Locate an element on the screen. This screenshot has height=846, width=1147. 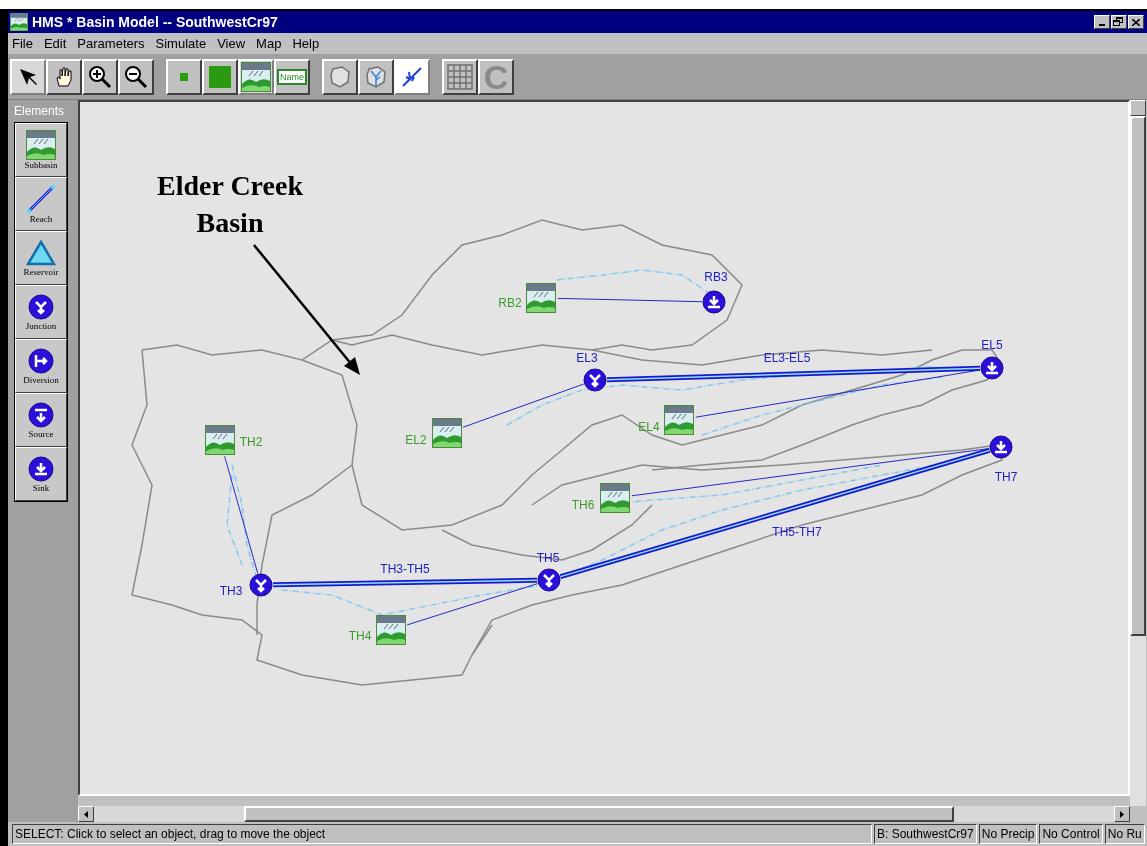
element-label: EL3 is located at coordinates (587, 358).